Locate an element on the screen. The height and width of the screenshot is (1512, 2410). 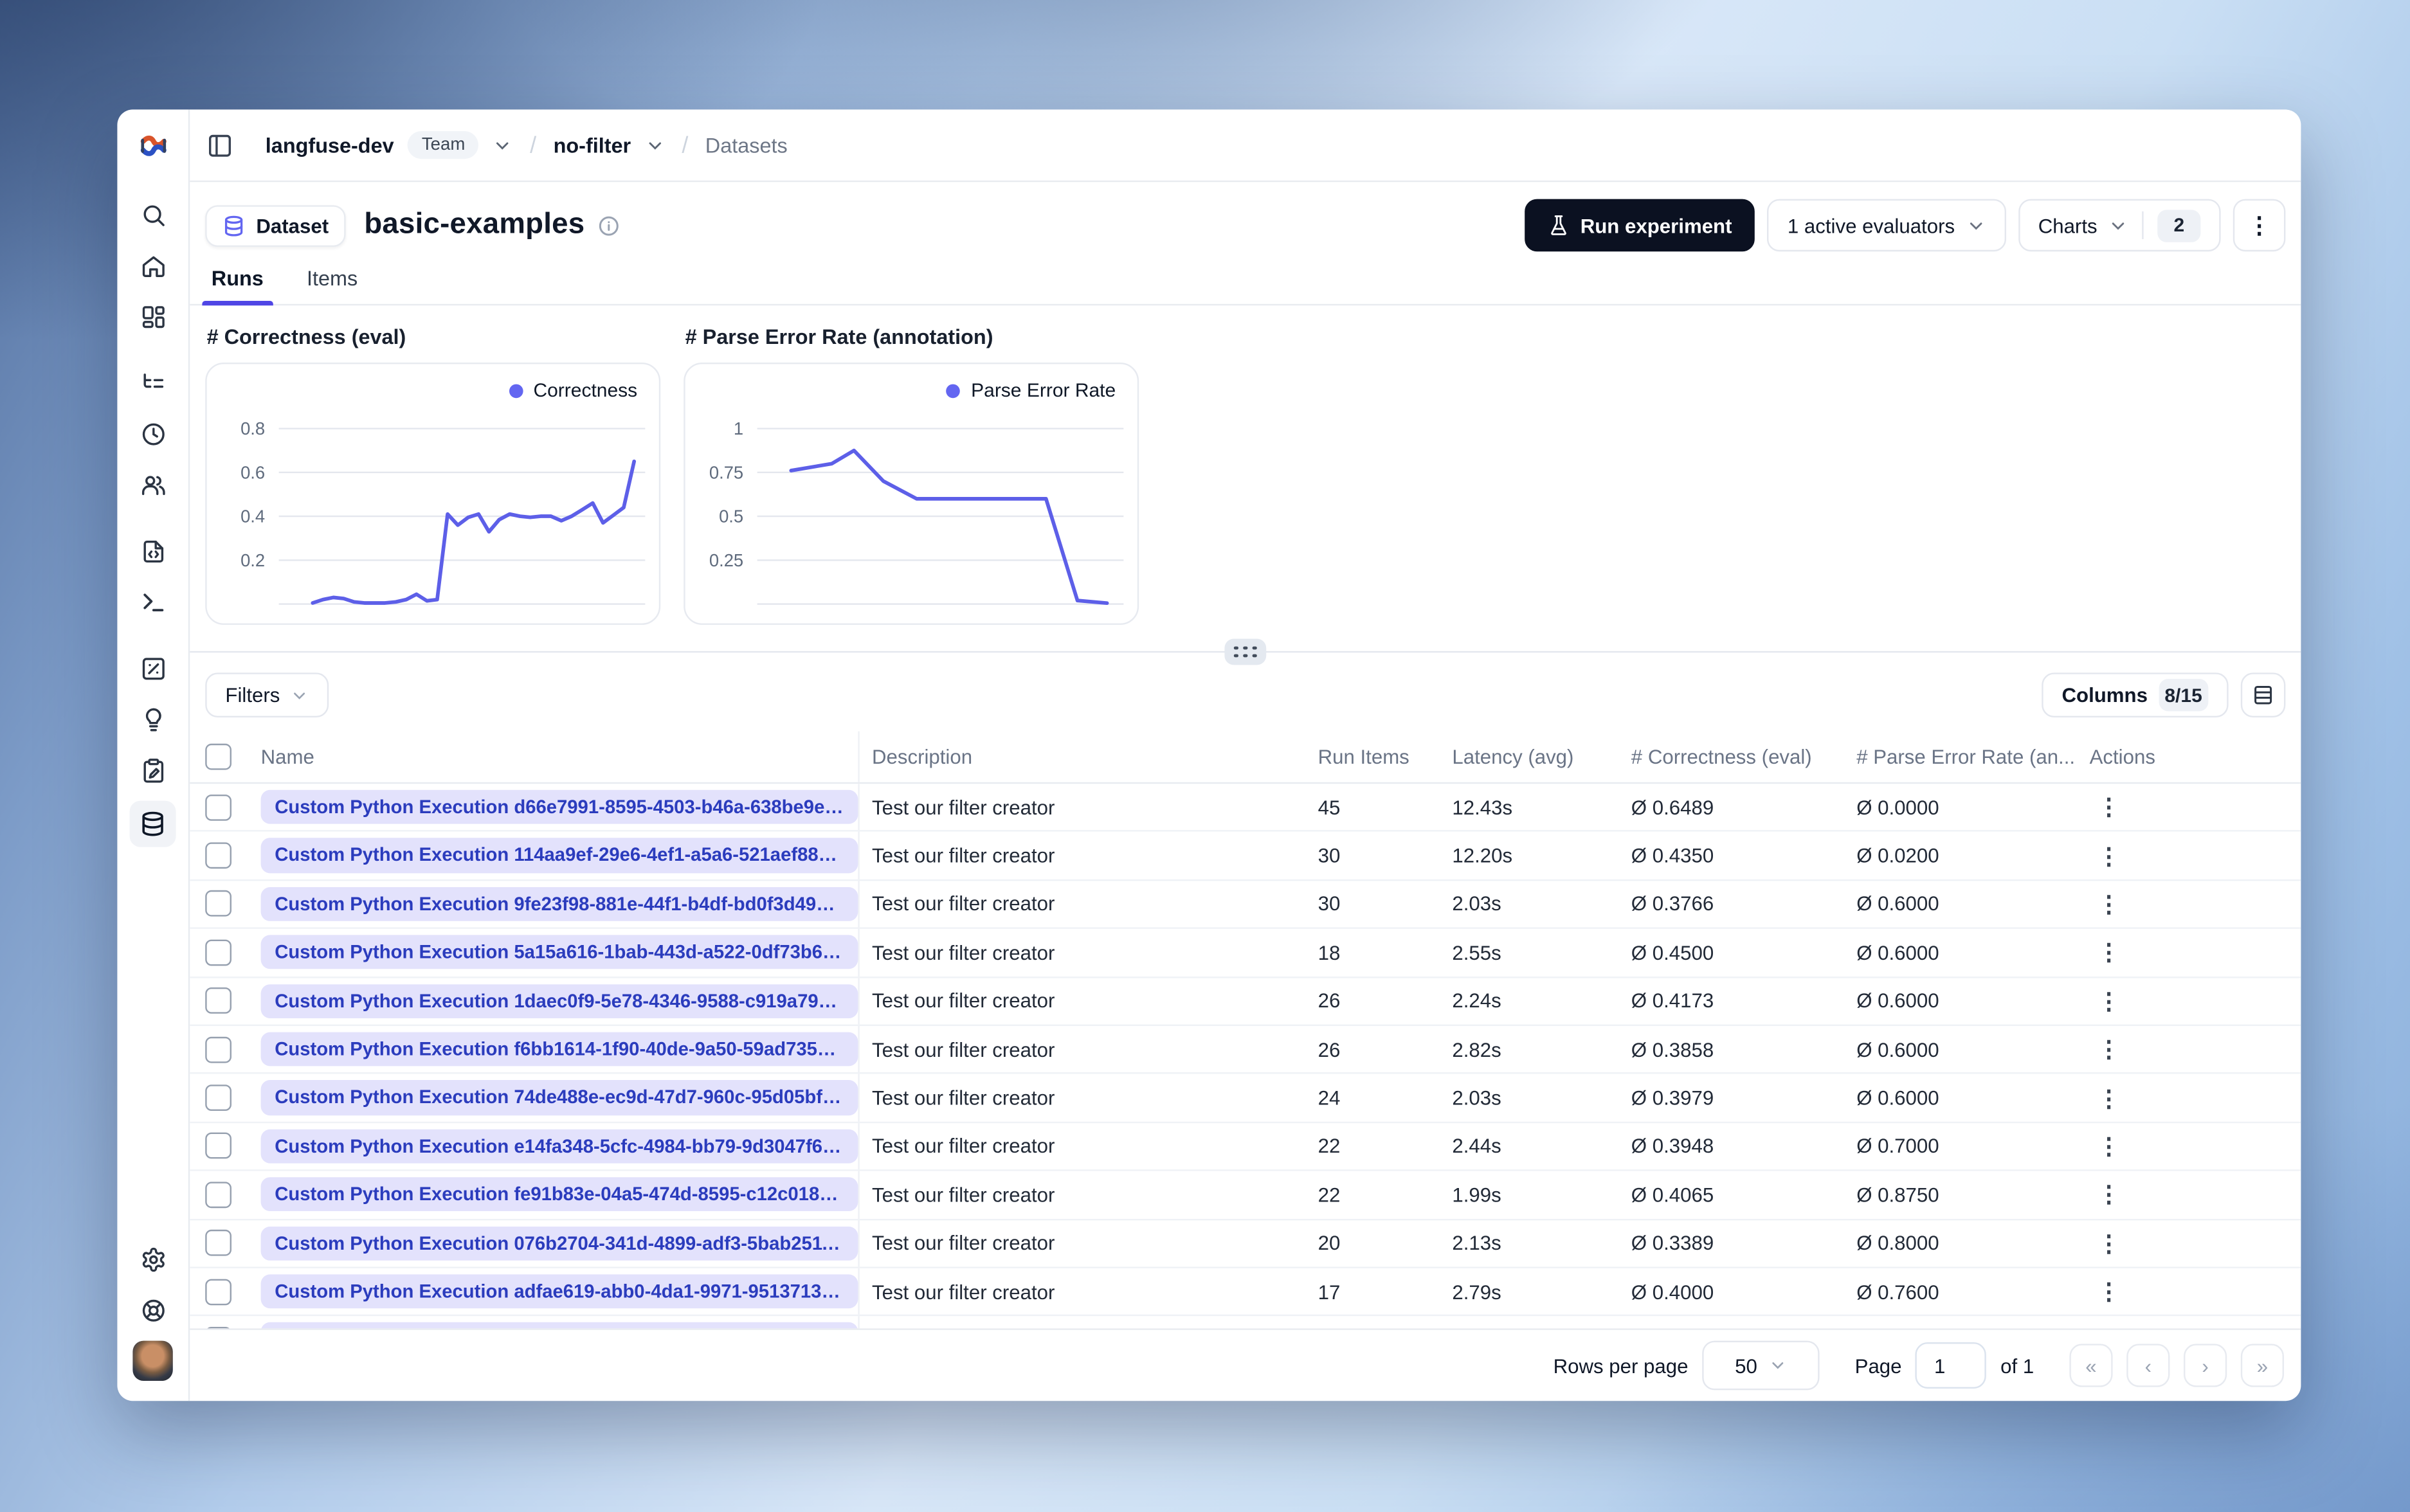
page-actions-menu: ⋮ is located at coordinates (2259, 225).